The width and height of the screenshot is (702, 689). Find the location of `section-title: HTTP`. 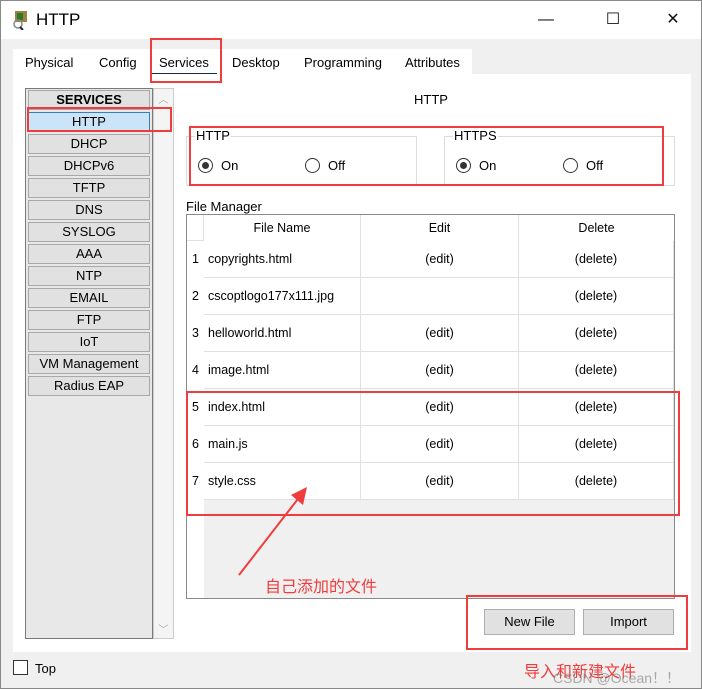

section-title: HTTP is located at coordinates (431, 99).